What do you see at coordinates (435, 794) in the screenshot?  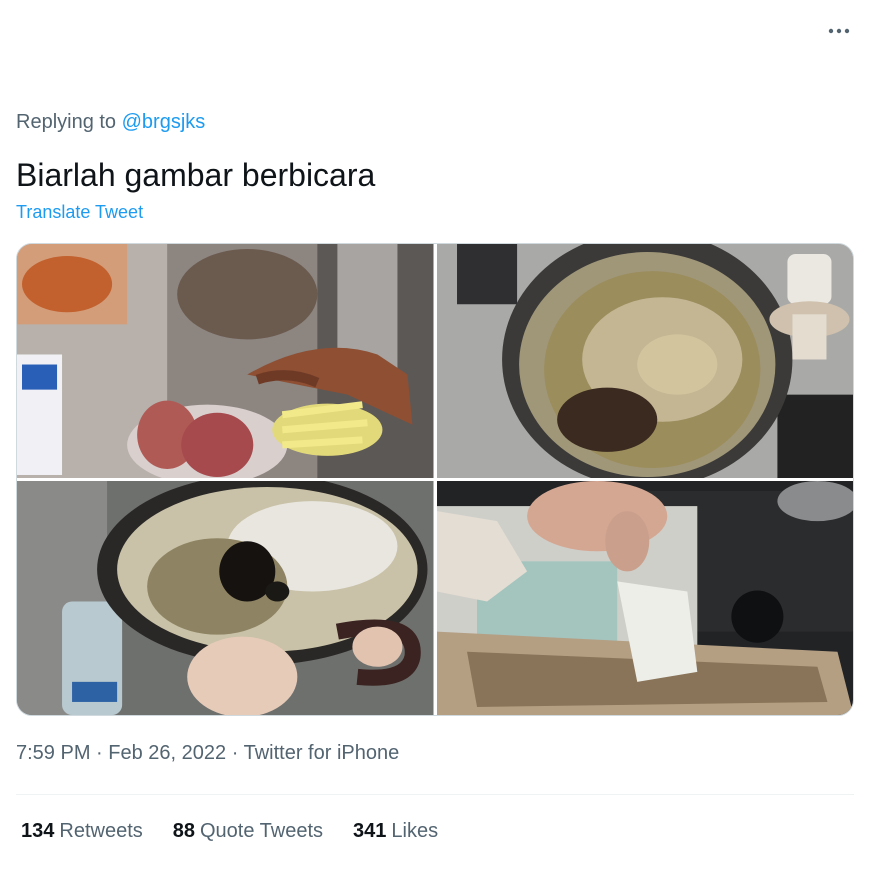 I see `divider` at bounding box center [435, 794].